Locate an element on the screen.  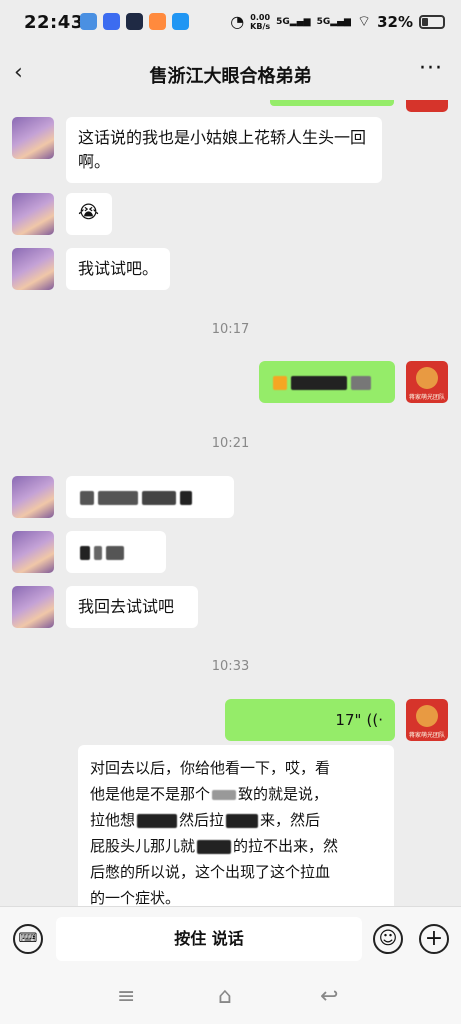
keyboard-icon: ⌨ is located at coordinates (28, 939).